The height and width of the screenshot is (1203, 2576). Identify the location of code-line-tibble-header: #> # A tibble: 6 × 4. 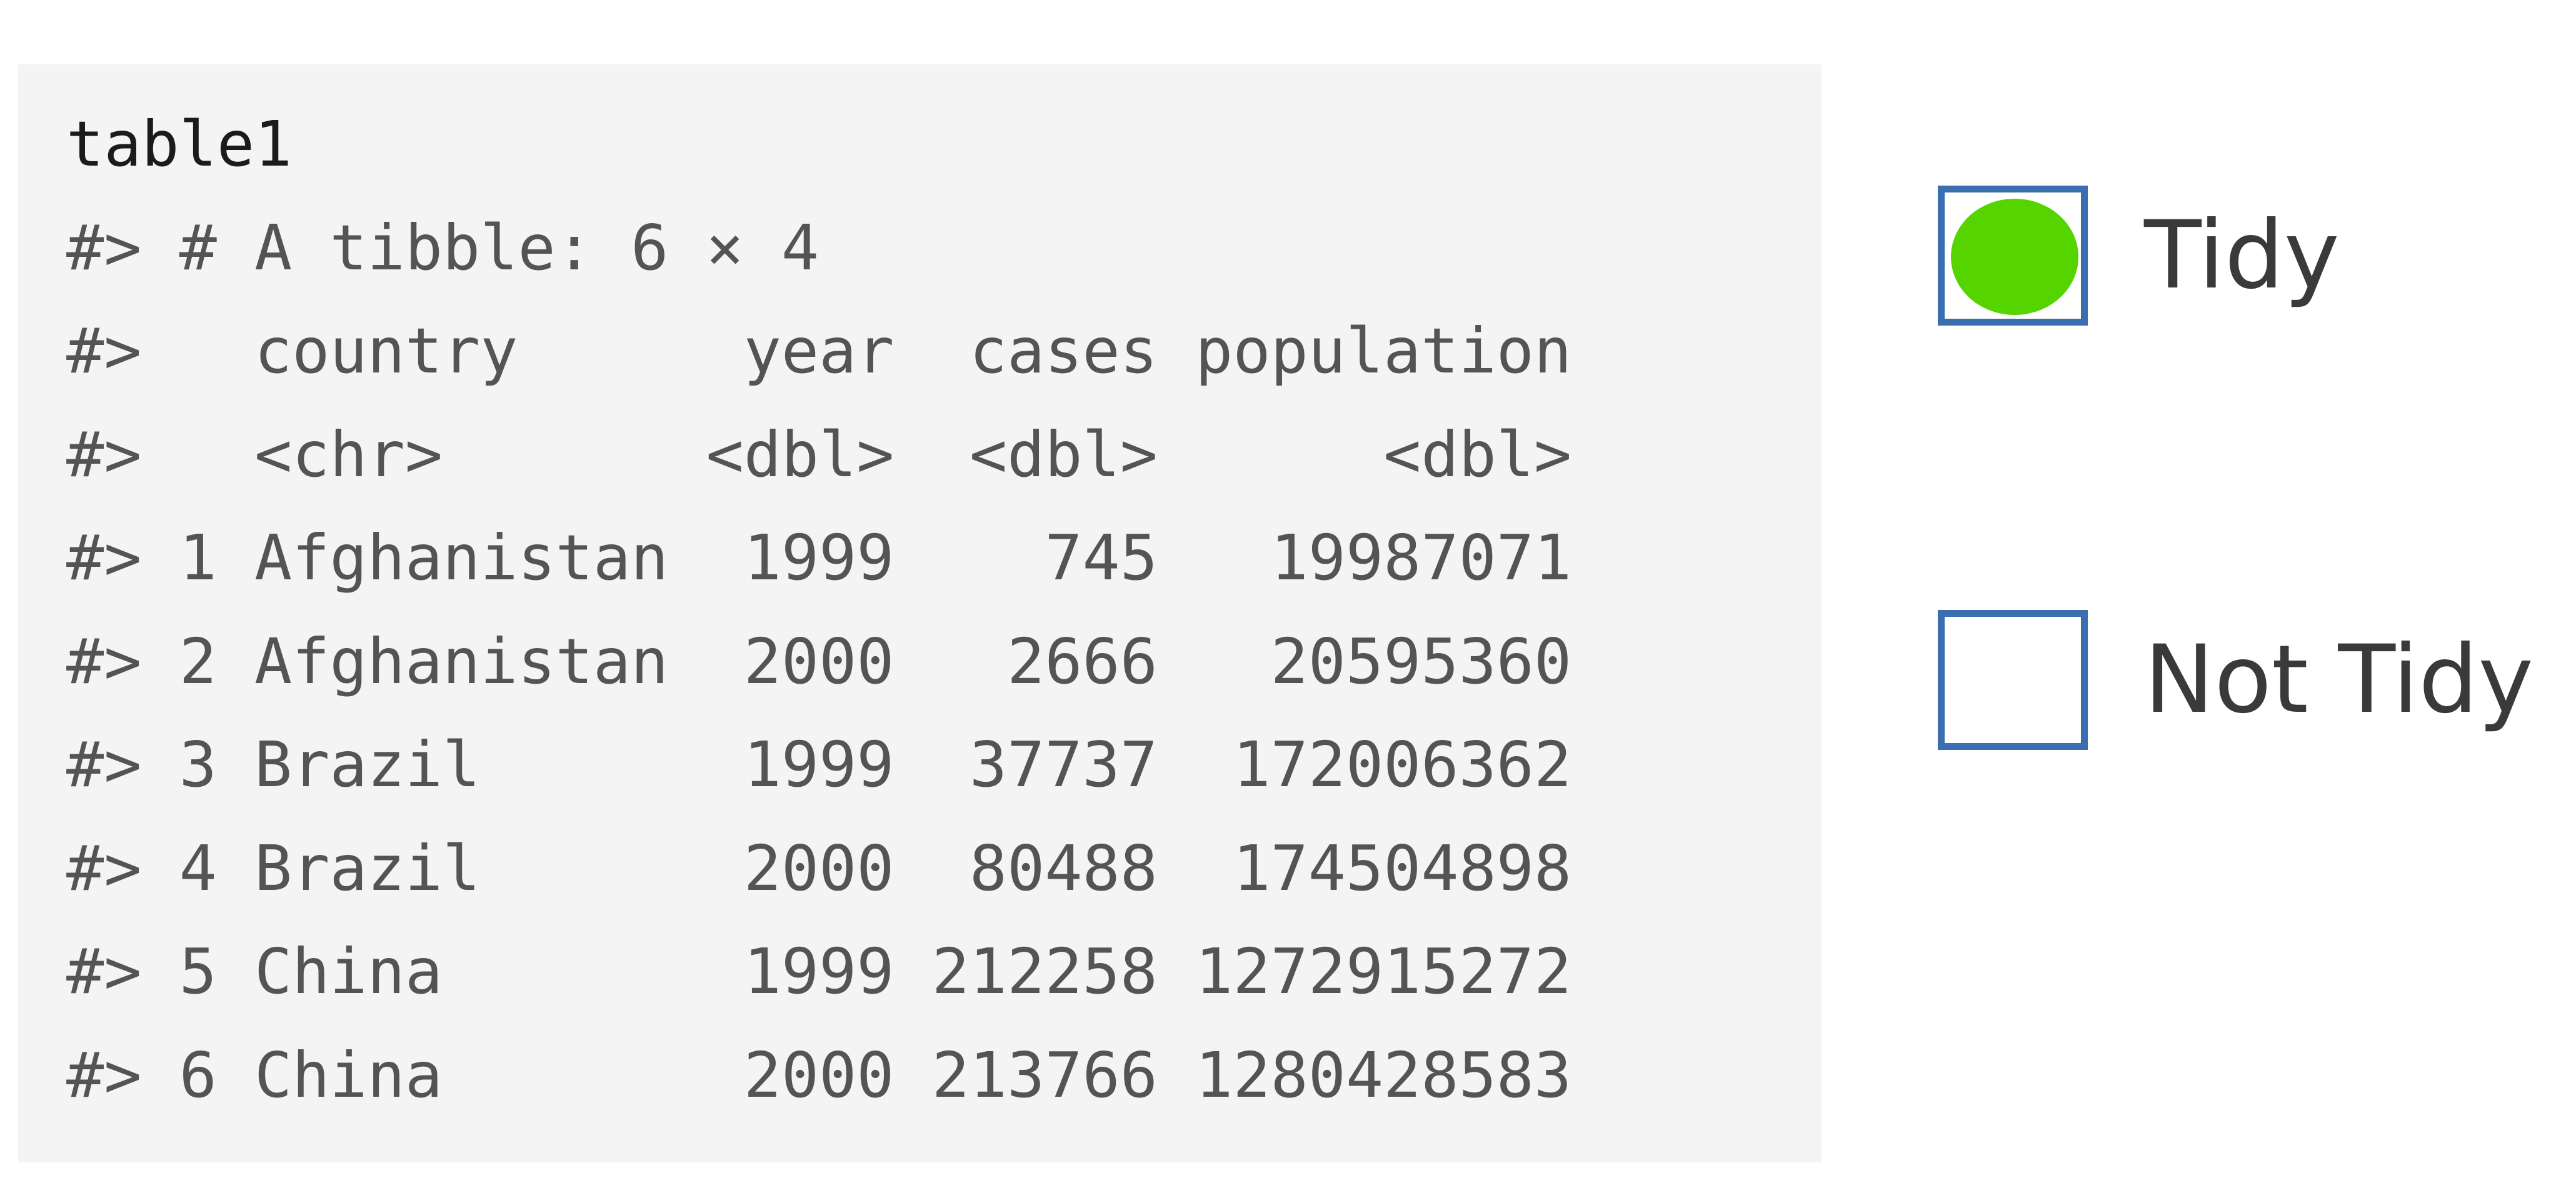
(442, 247).